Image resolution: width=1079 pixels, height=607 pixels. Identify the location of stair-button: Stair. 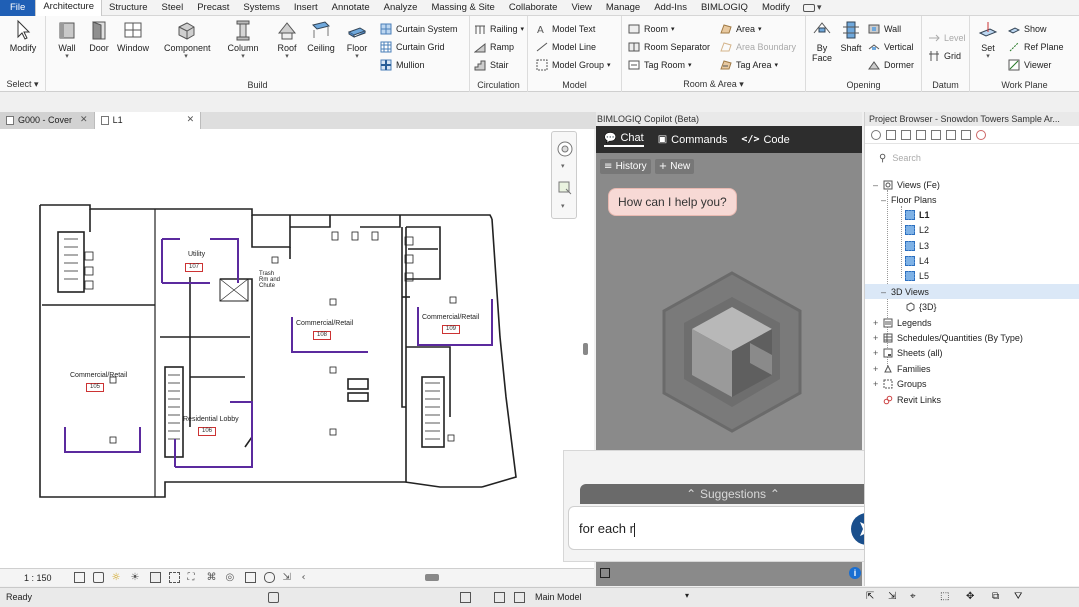
(491, 64).